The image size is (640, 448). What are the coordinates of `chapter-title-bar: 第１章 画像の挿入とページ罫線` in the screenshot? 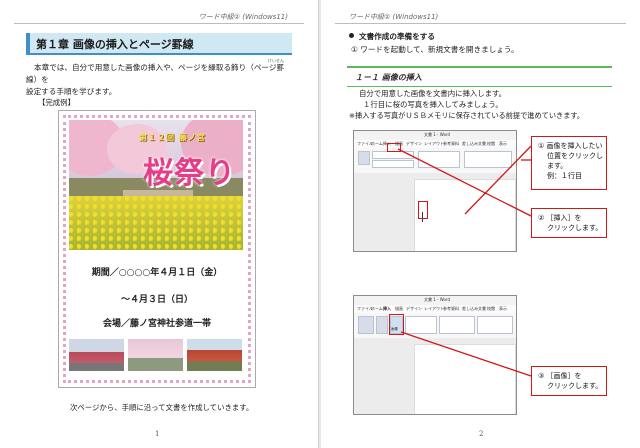 It's located at (159, 44).